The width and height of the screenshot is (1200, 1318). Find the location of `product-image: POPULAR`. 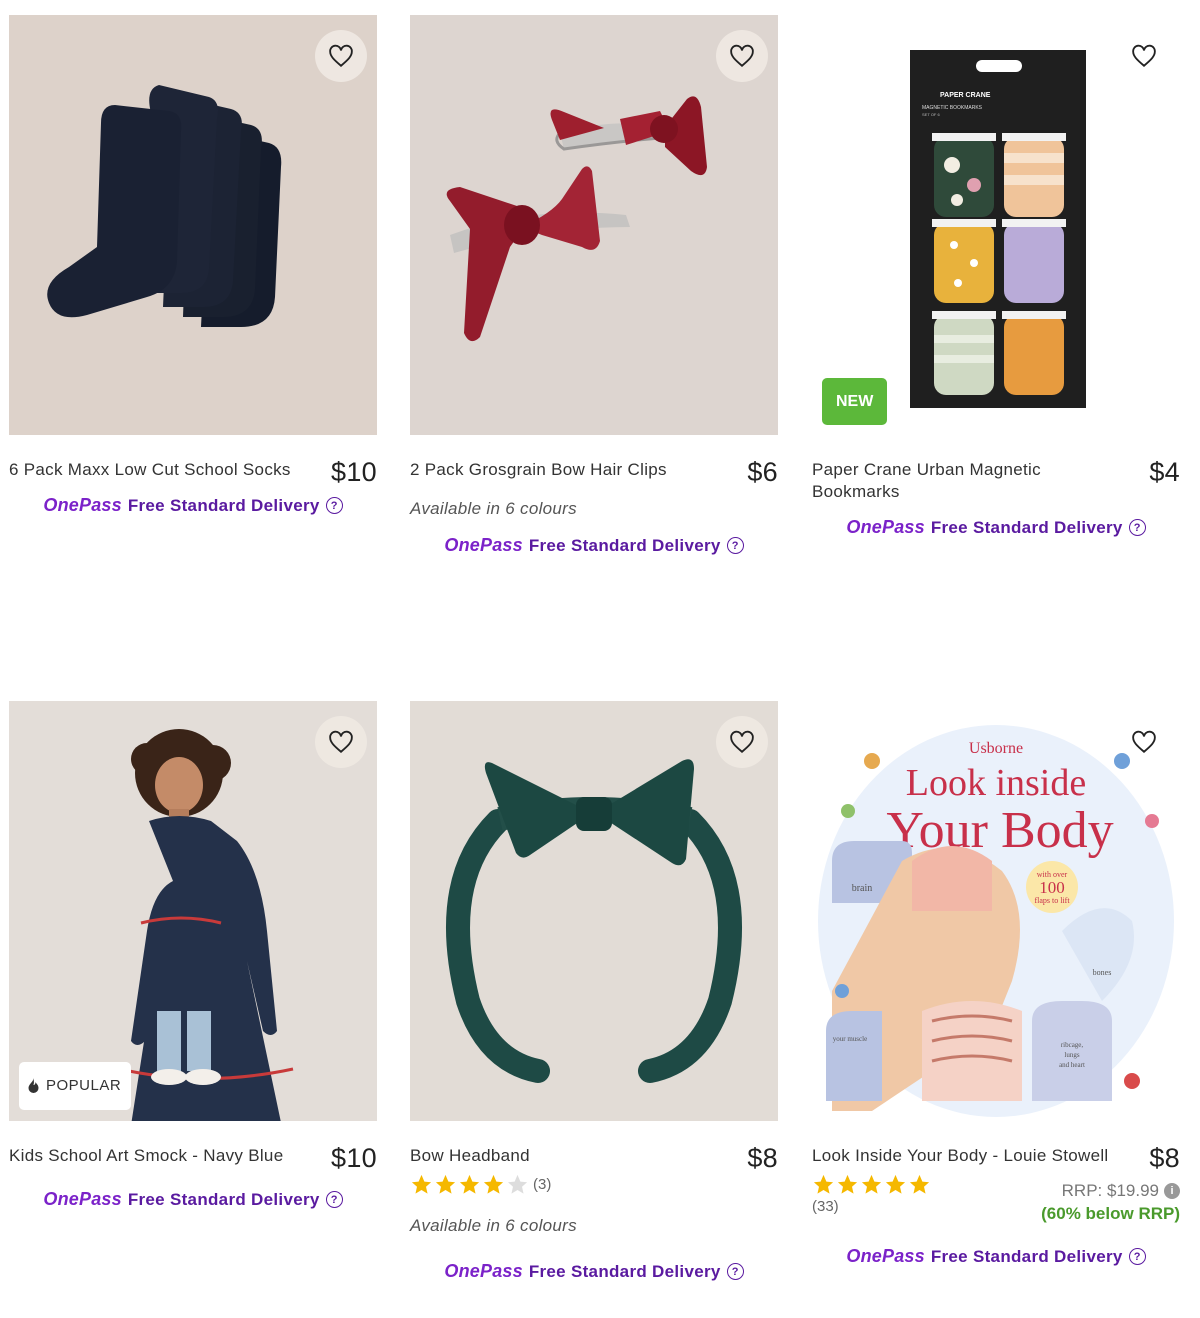

product-image: POPULAR is located at coordinates (193, 911).